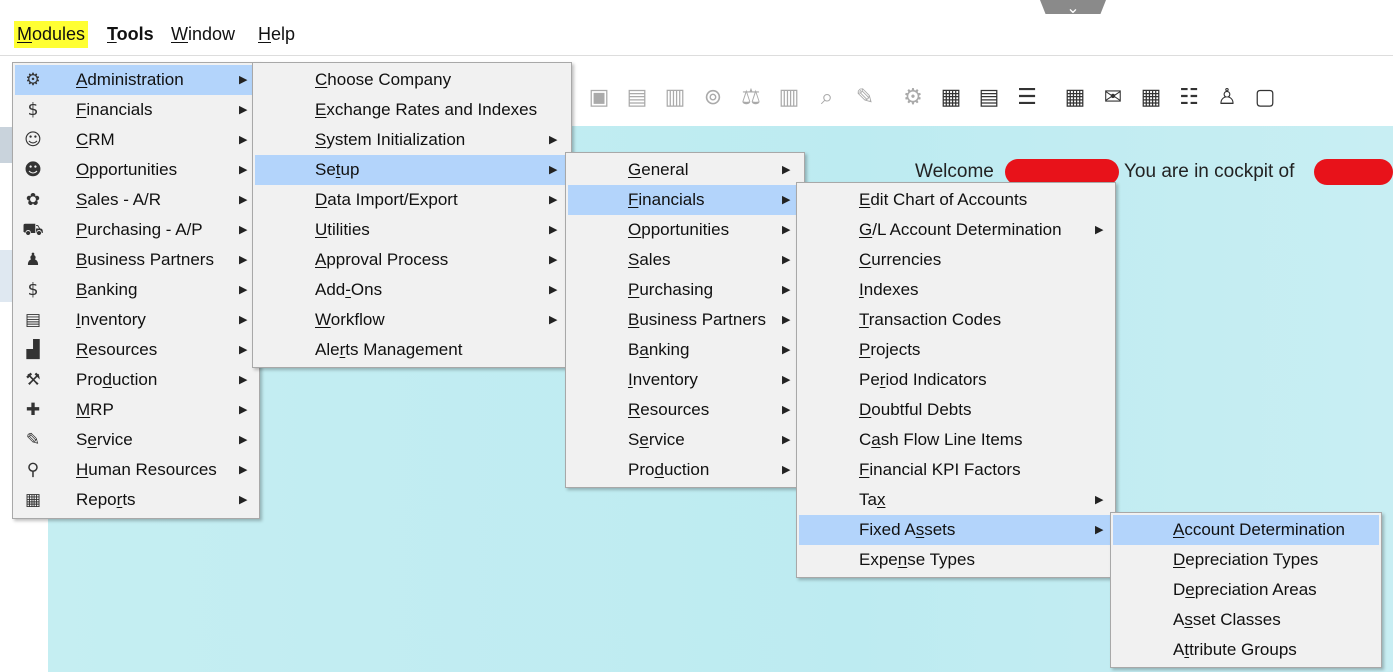  What do you see at coordinates (136, 500) in the screenshot?
I see `modules-item-reports: ▦ Reports ▶` at bounding box center [136, 500].